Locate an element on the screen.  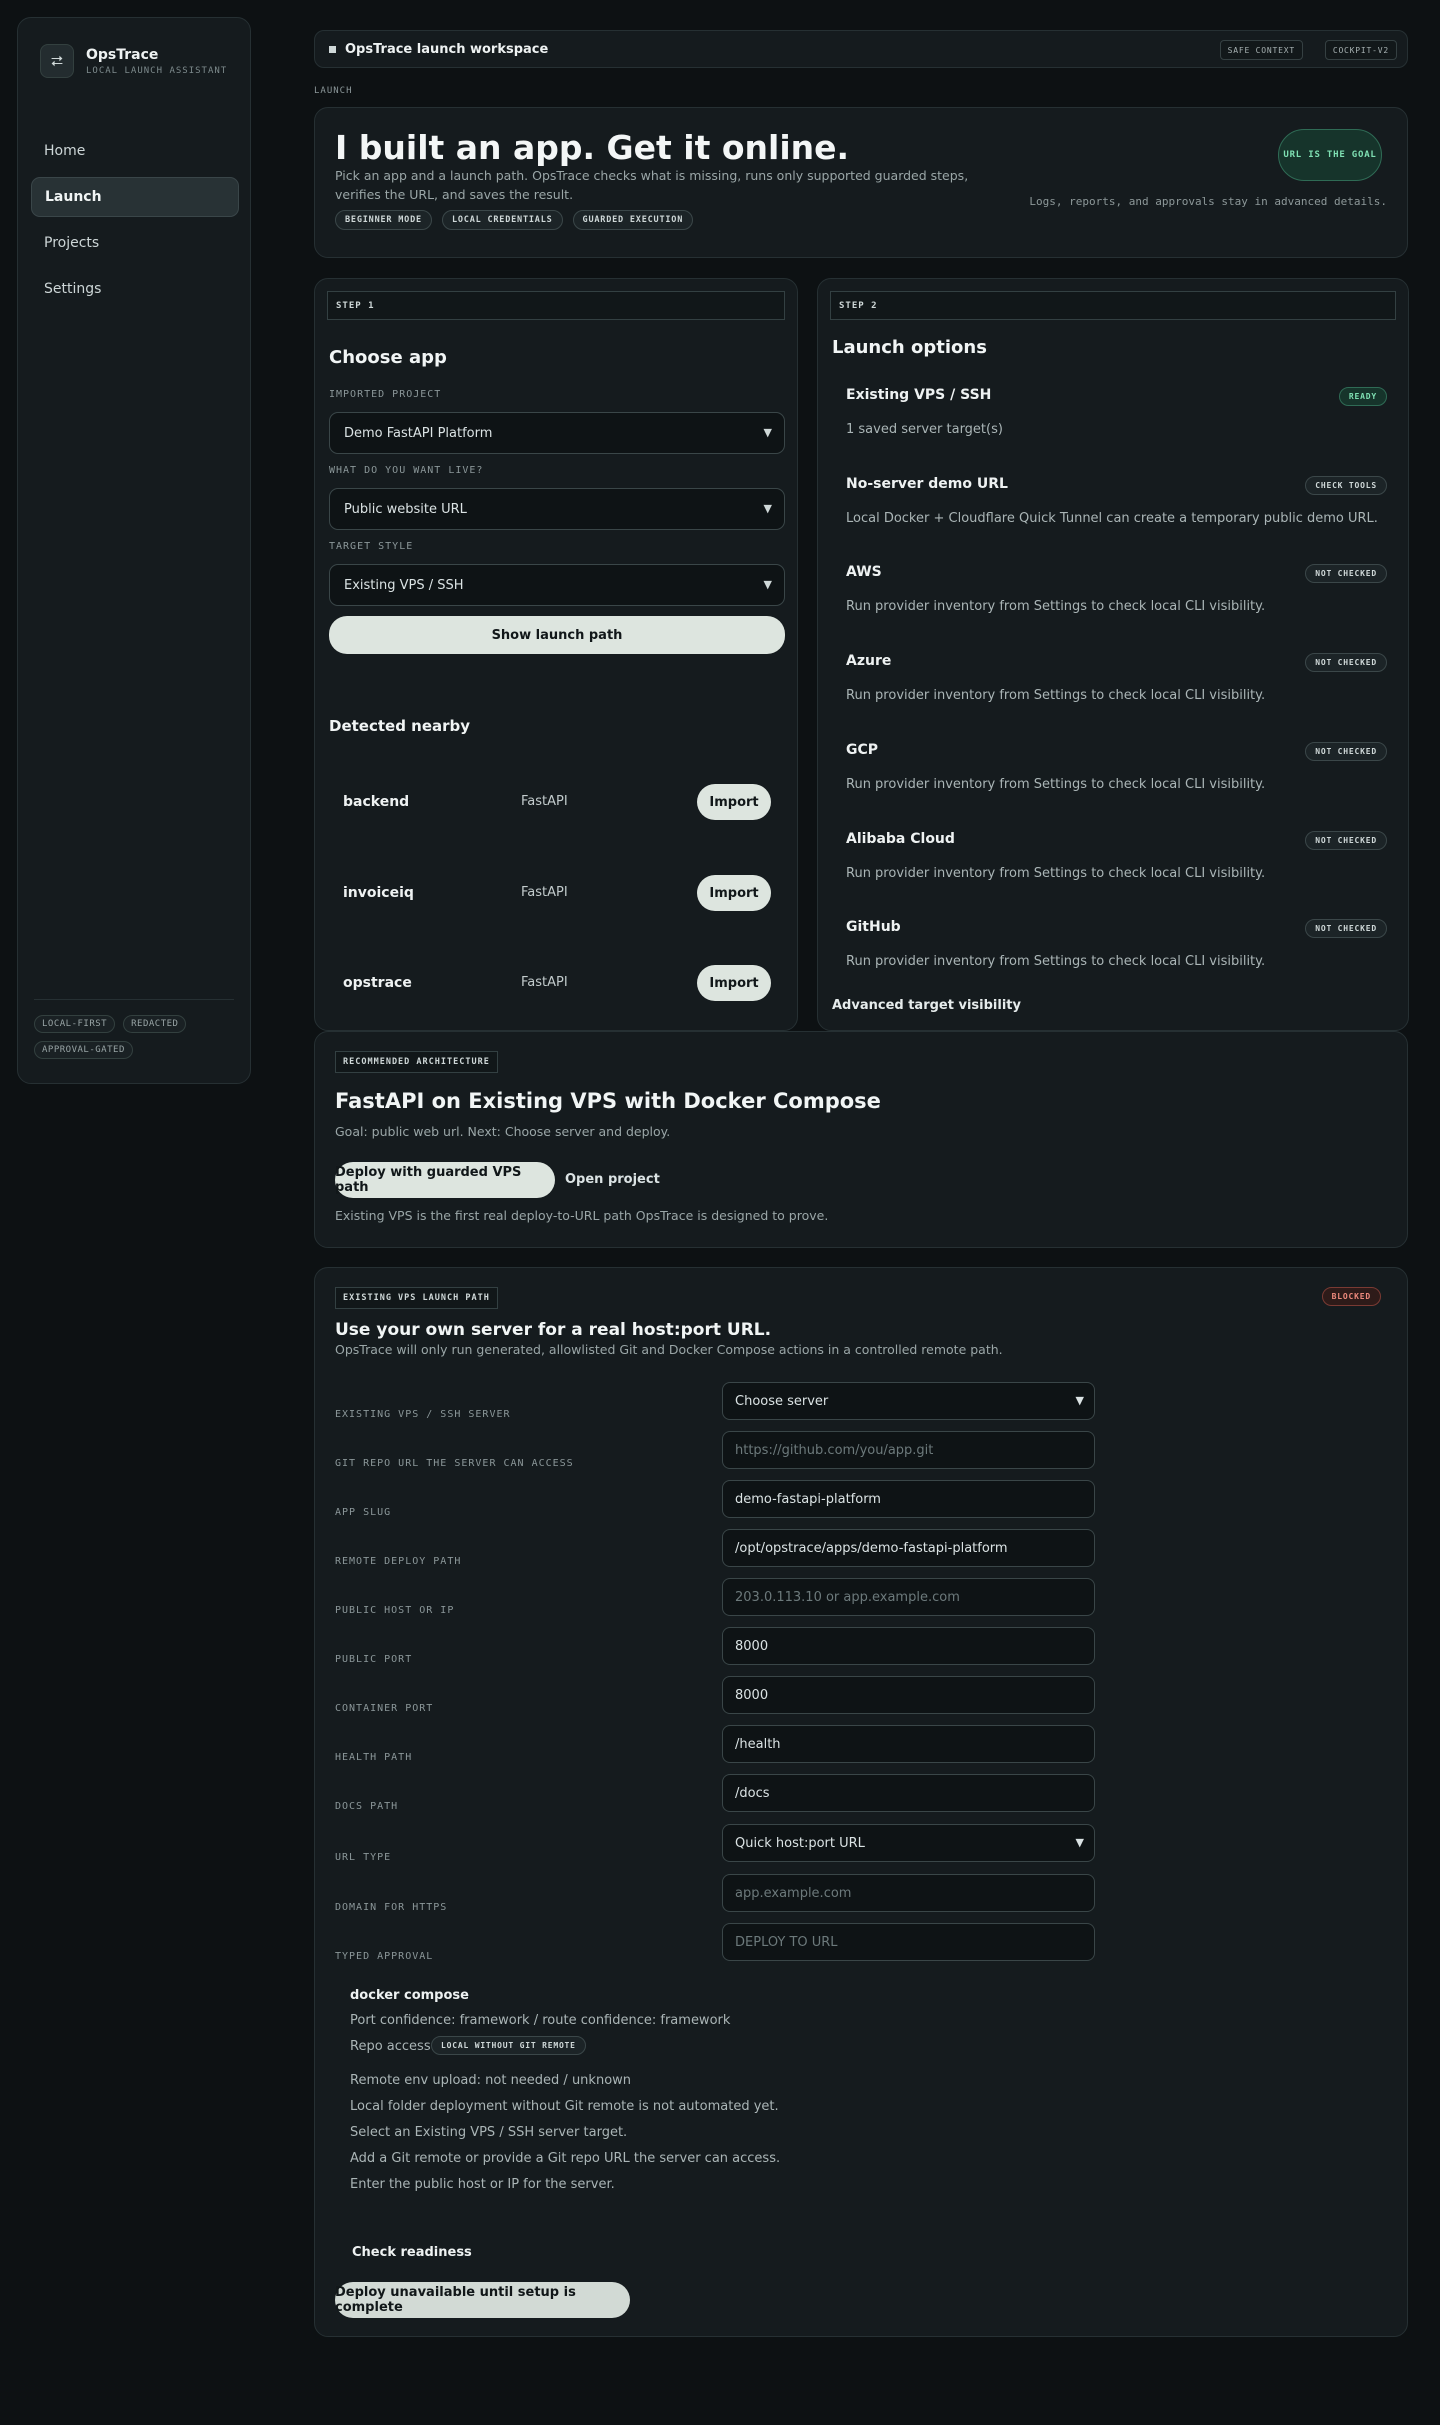
imported-project-select: Demo FastAPI Platform ▼ is located at coordinates (557, 433).